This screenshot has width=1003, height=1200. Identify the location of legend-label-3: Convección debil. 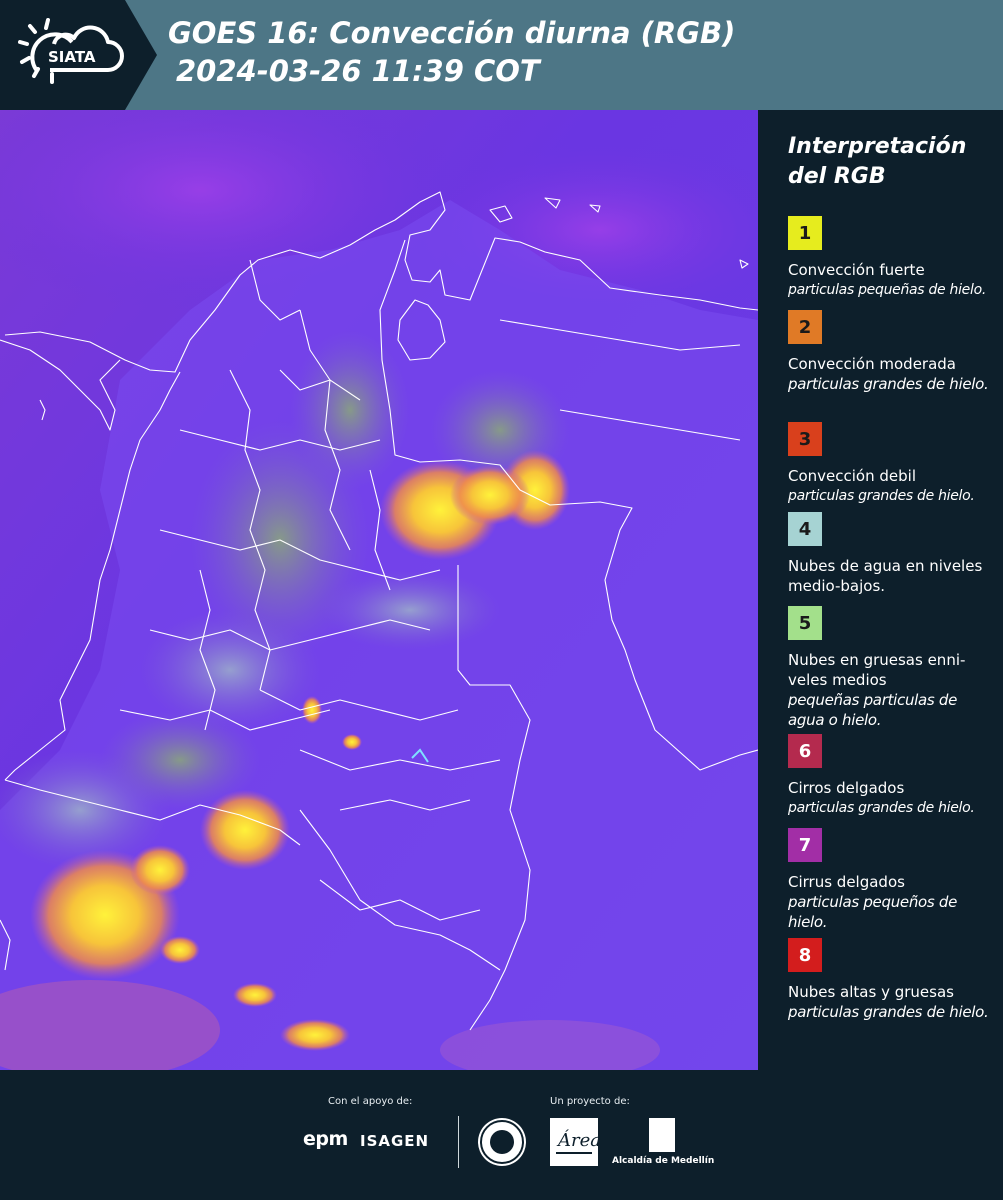
(852, 476).